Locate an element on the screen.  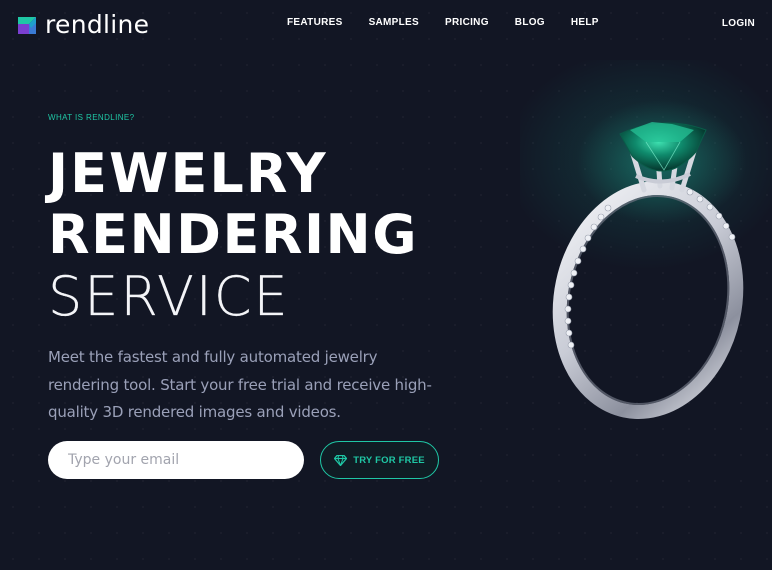
diamond-icon is located at coordinates (341, 460).